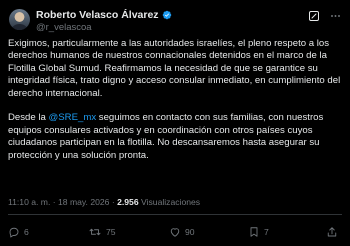 Image resolution: width=350 pixels, height=246 pixels. I want to click on reply-icon, so click(14, 232).